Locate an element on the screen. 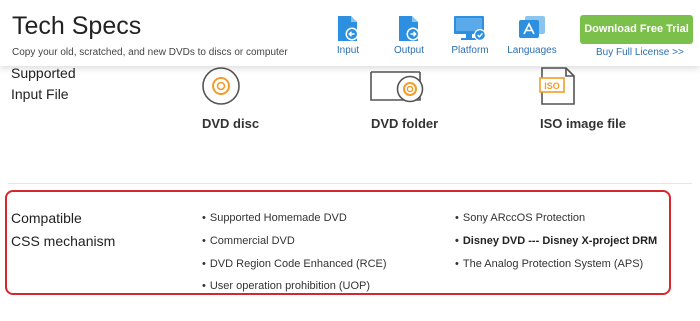  languages-icon is located at coordinates (532, 27).